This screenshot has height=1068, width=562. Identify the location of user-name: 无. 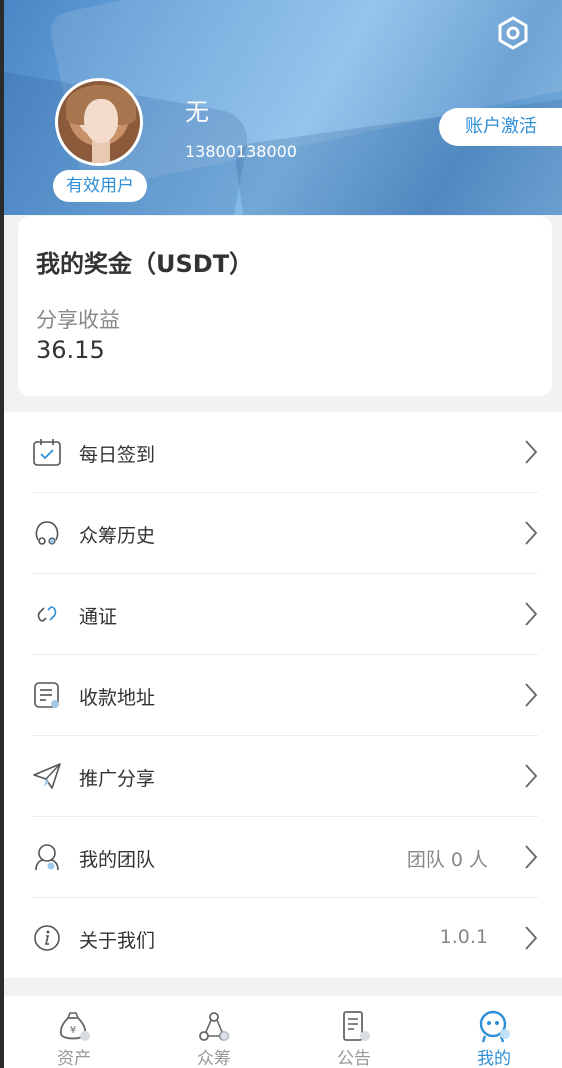
(197, 112).